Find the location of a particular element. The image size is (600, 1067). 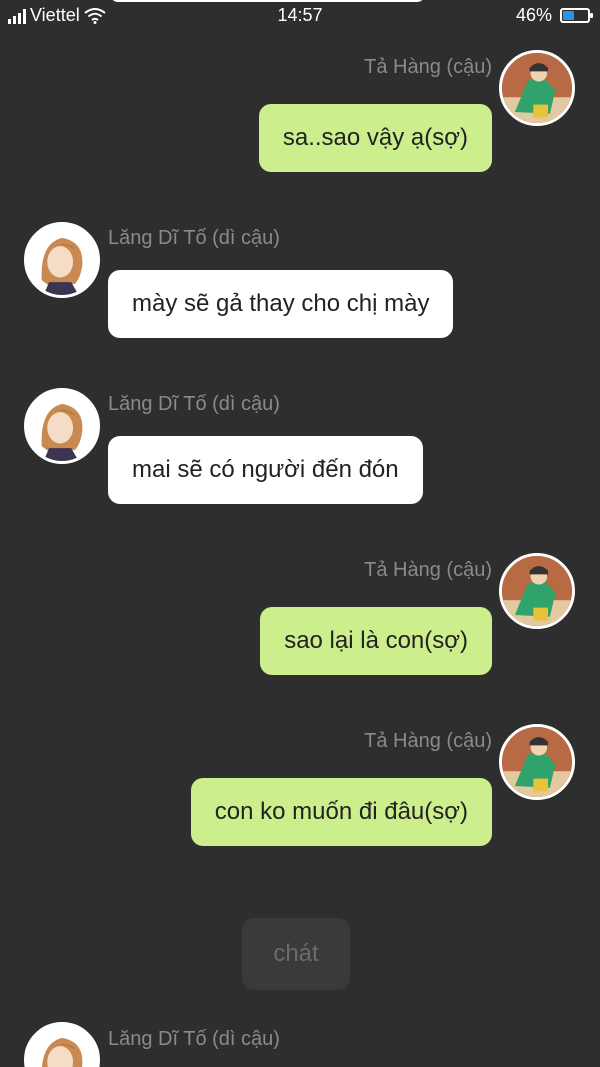

clock: 14:57 is located at coordinates (300, 15).